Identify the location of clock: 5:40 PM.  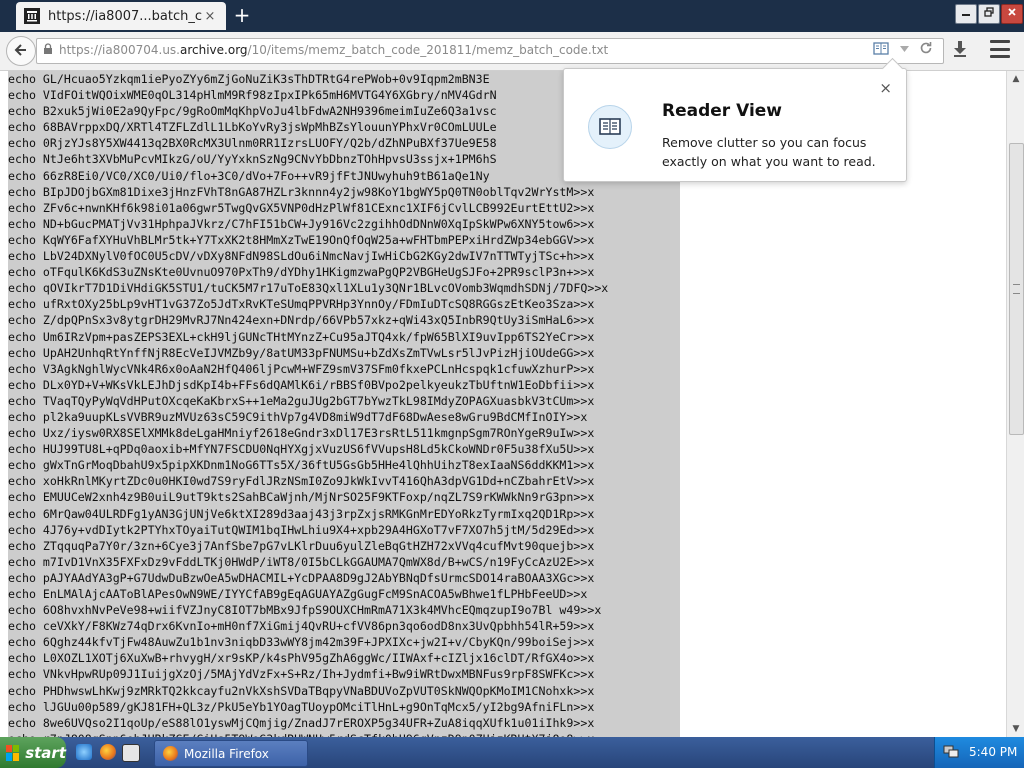
(993, 752).